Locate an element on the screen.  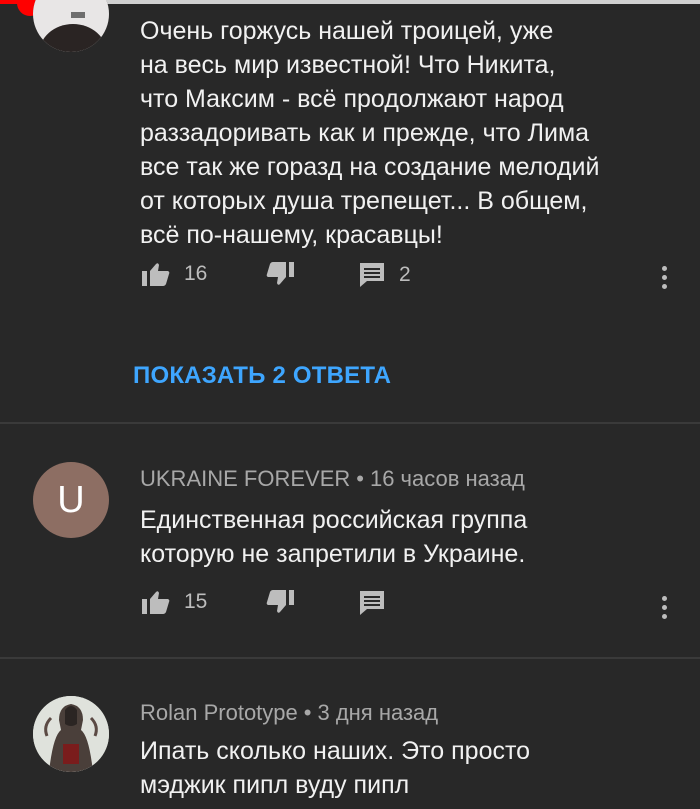
comment-meta: UKRAINE FOREVER • 16 часов назад is located at coordinates (332, 478).